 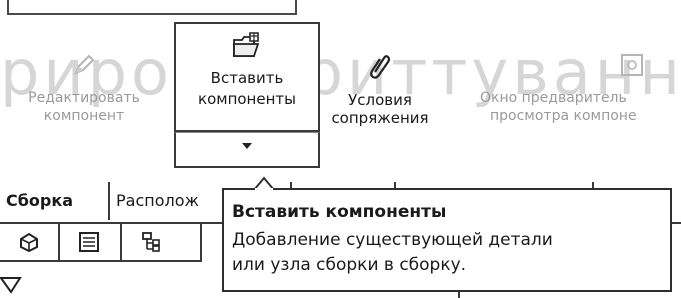 I want to click on preview-window-icon, so click(x=631, y=67).